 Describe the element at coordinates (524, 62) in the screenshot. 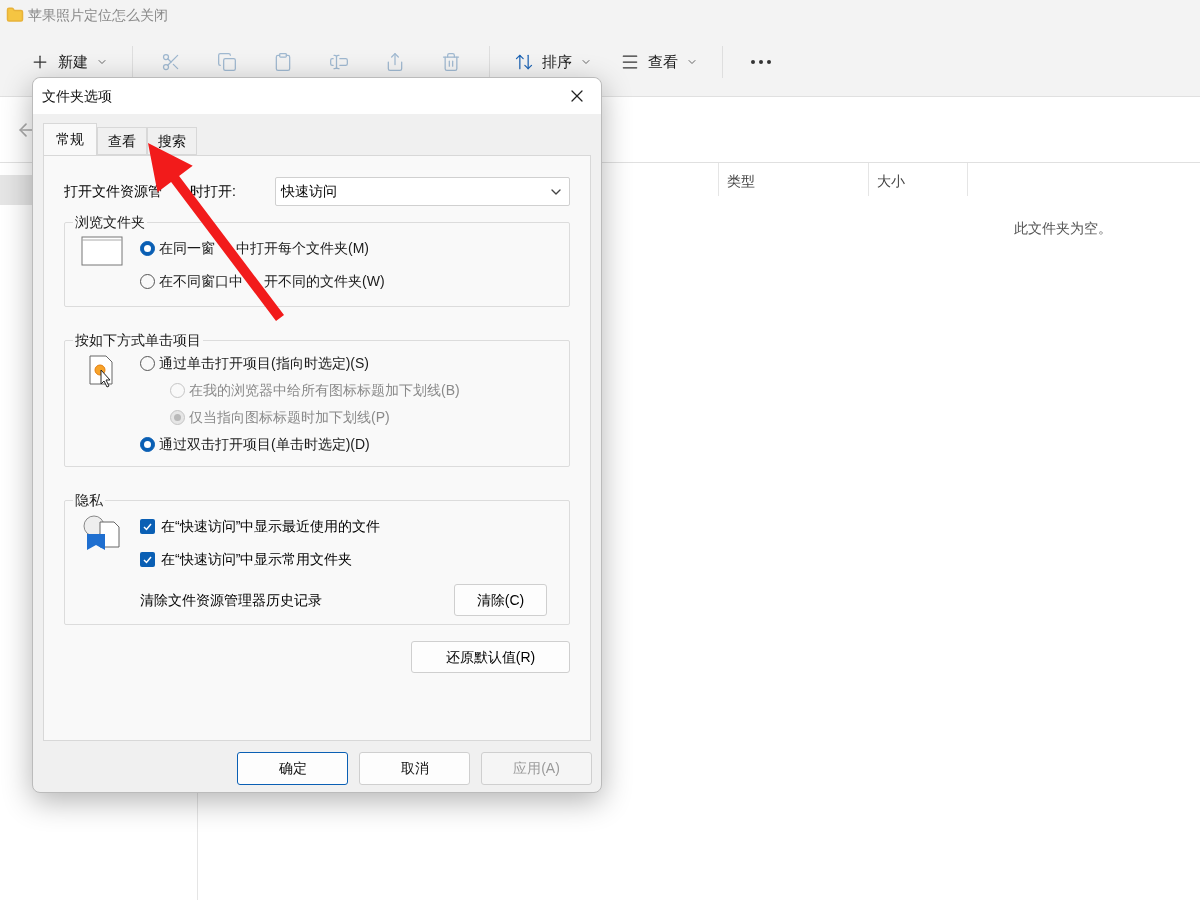

I see `sort-icon` at that location.